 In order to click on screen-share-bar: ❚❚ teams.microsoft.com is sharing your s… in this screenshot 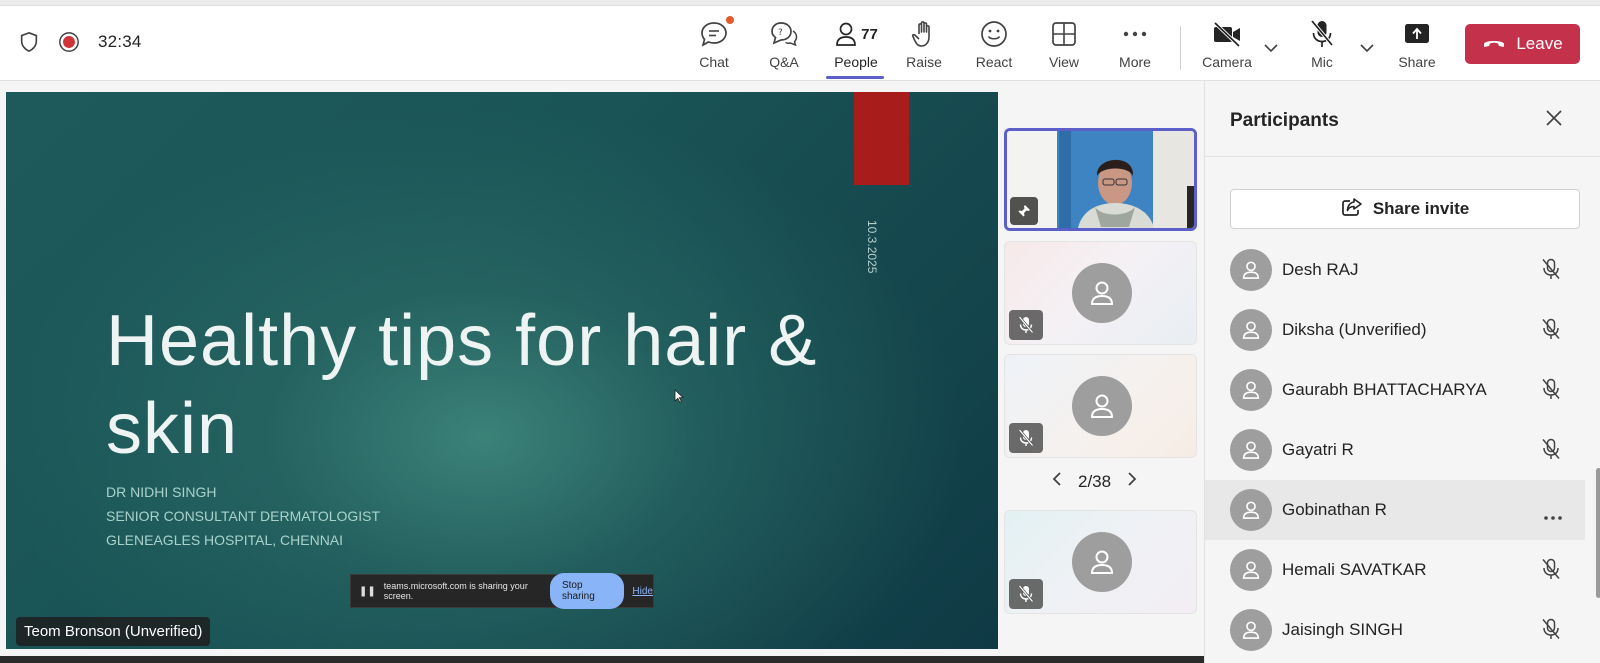, I will do `click(502, 591)`.